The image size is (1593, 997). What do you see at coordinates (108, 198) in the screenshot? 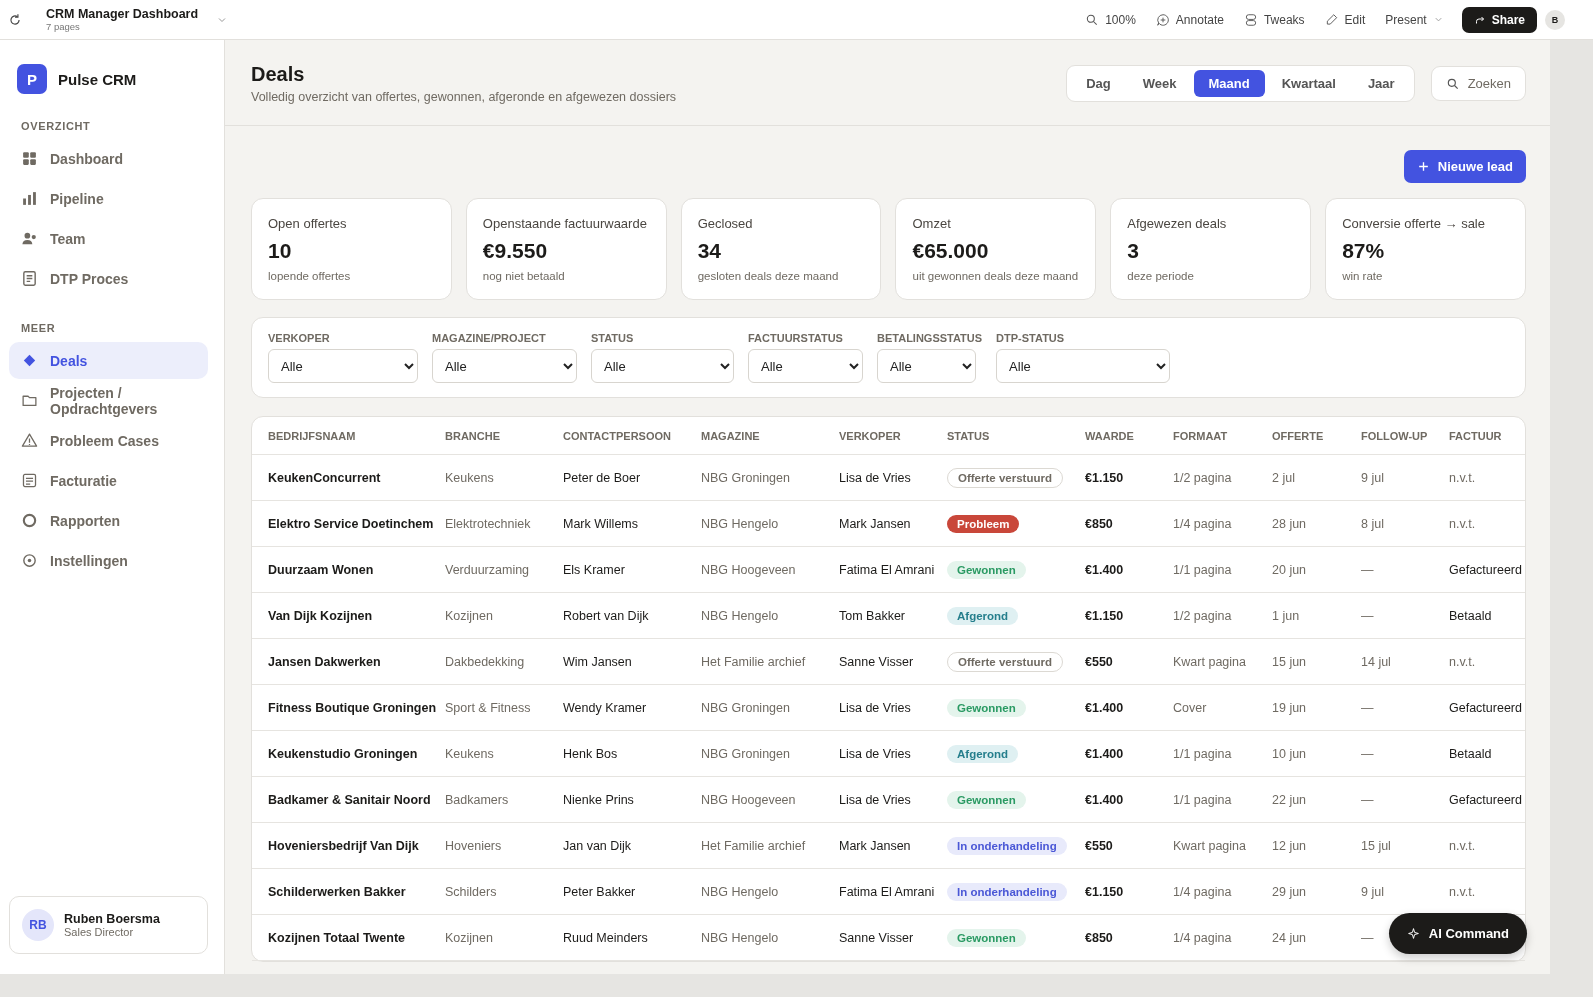
I see `sidebar-item: Pipeline` at bounding box center [108, 198].